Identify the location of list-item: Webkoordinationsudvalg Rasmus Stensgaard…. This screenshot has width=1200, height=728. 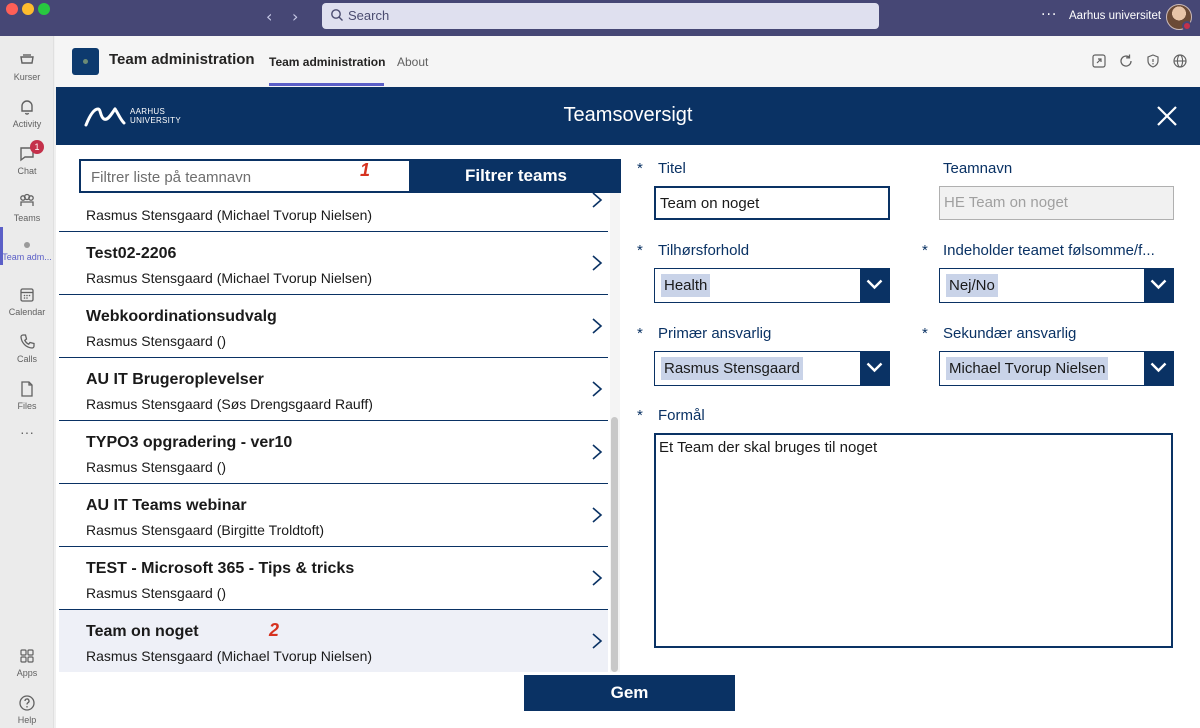
(333, 326).